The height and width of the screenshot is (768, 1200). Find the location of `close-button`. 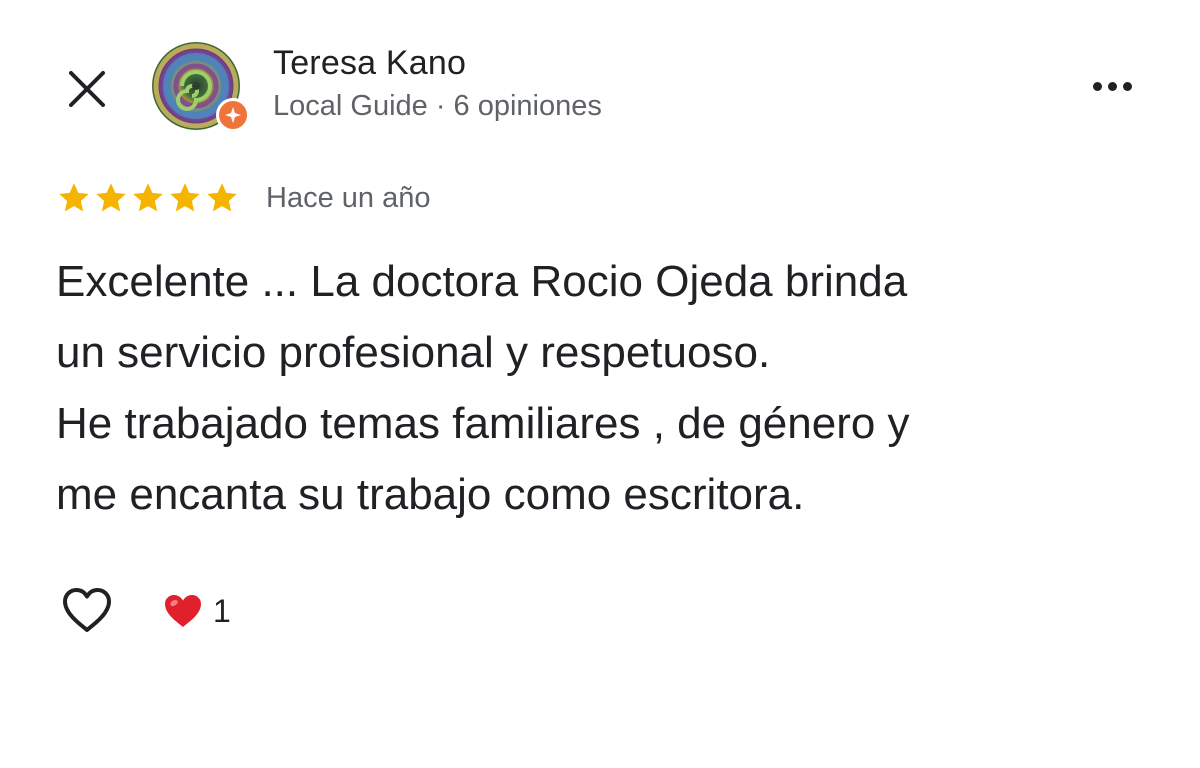

close-button is located at coordinates (87, 89).